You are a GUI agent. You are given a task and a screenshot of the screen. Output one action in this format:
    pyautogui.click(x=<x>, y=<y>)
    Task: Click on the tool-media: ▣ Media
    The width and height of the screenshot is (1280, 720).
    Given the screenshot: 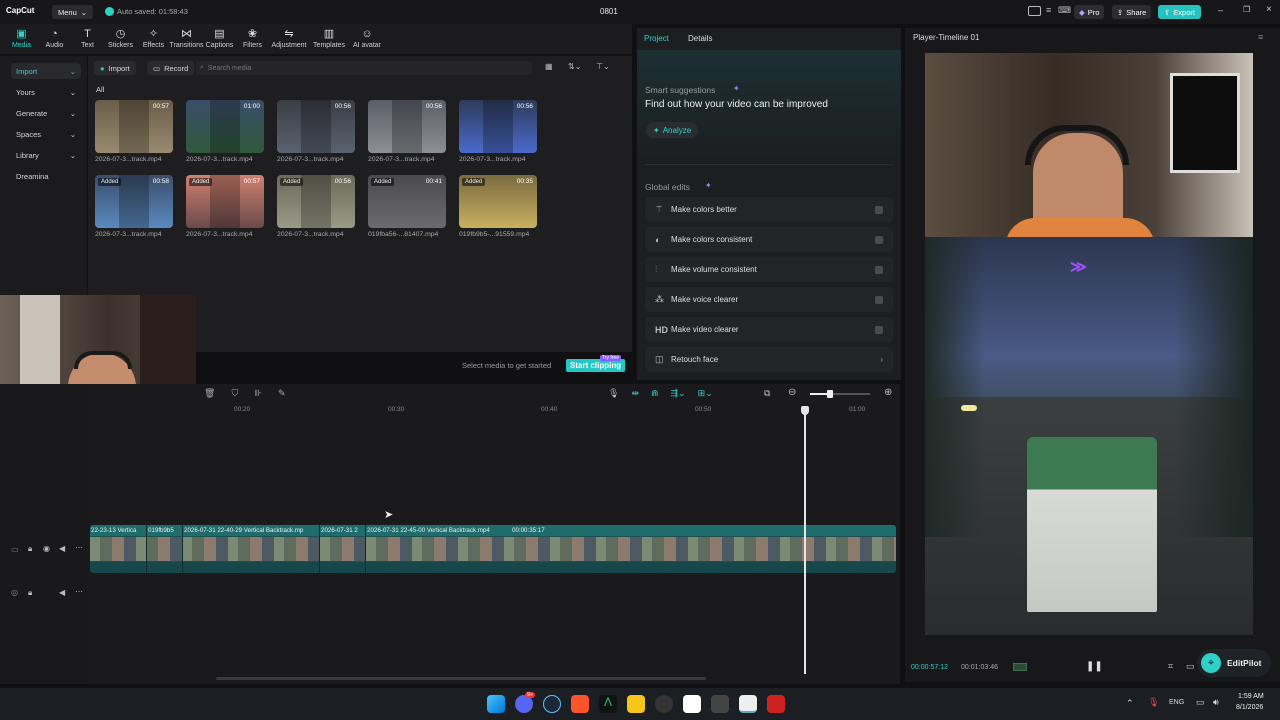 What is the action you would take?
    pyautogui.click(x=21, y=39)
    